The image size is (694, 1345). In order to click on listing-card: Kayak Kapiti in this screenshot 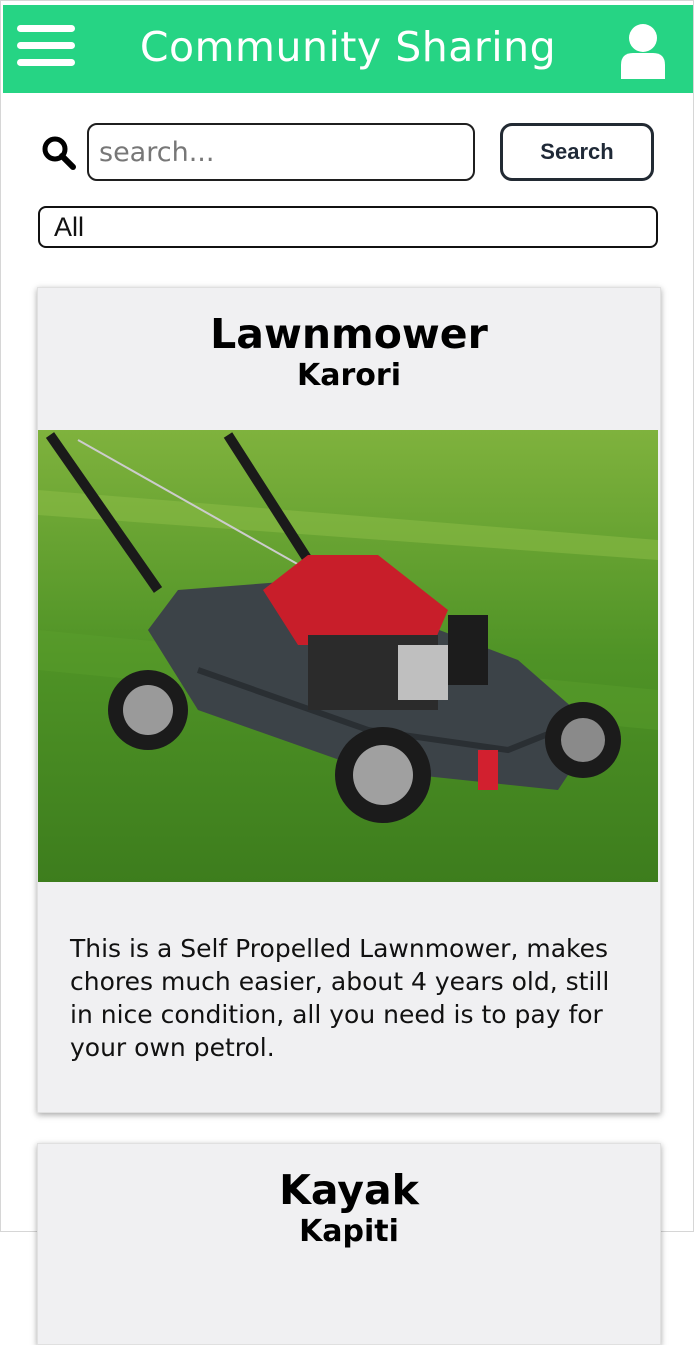, I will do `click(349, 1244)`.